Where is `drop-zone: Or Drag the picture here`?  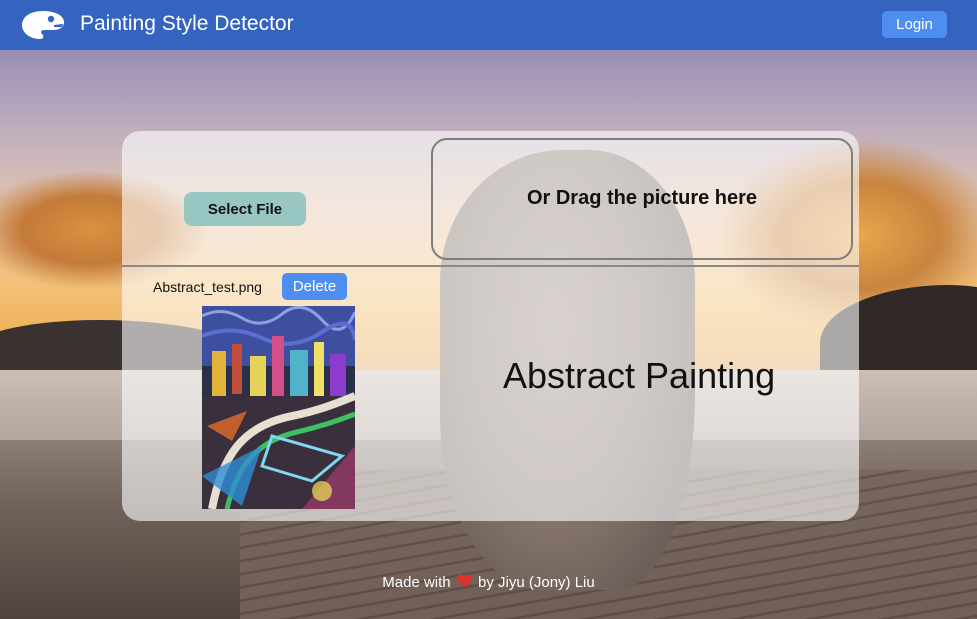 drop-zone: Or Drag the picture here is located at coordinates (642, 199).